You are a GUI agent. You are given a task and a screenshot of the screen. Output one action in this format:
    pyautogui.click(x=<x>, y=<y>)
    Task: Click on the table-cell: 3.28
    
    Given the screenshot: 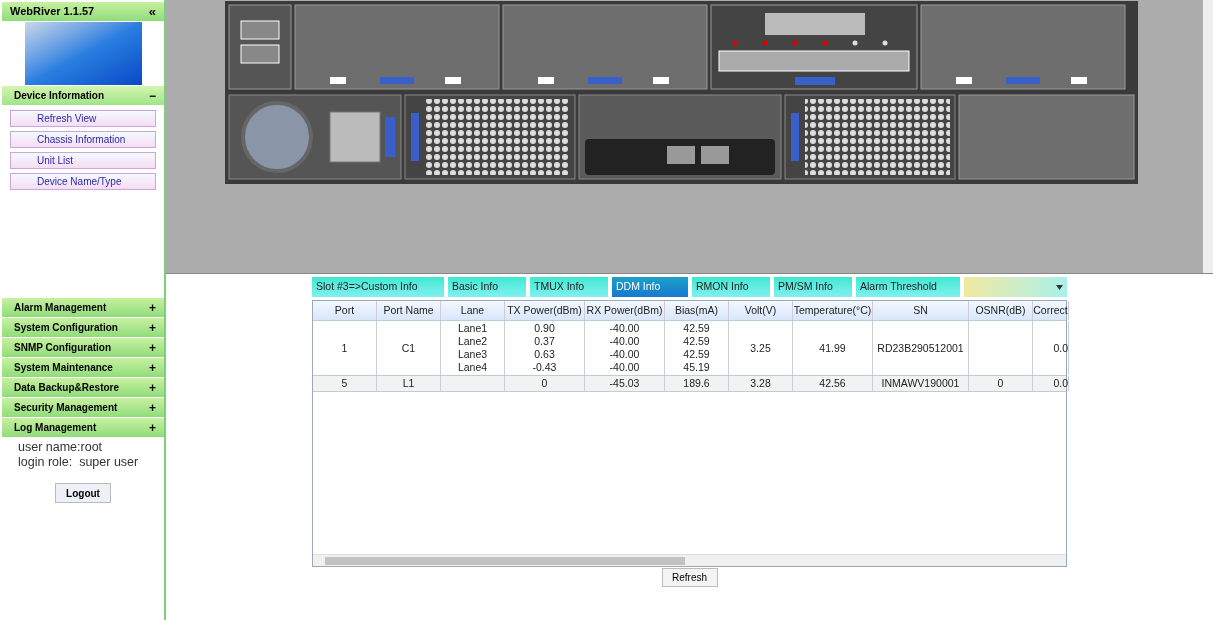 What is the action you would take?
    pyautogui.click(x=760, y=383)
    